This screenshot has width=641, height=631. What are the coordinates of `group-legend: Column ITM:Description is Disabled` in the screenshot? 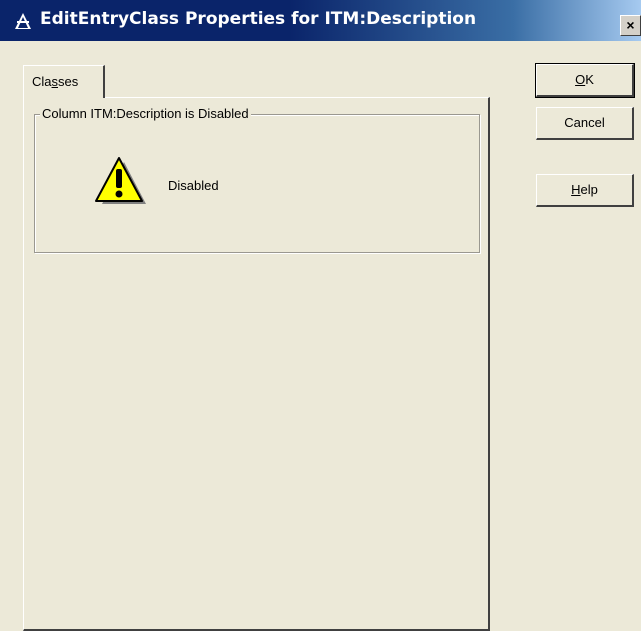 It's located at (145, 113).